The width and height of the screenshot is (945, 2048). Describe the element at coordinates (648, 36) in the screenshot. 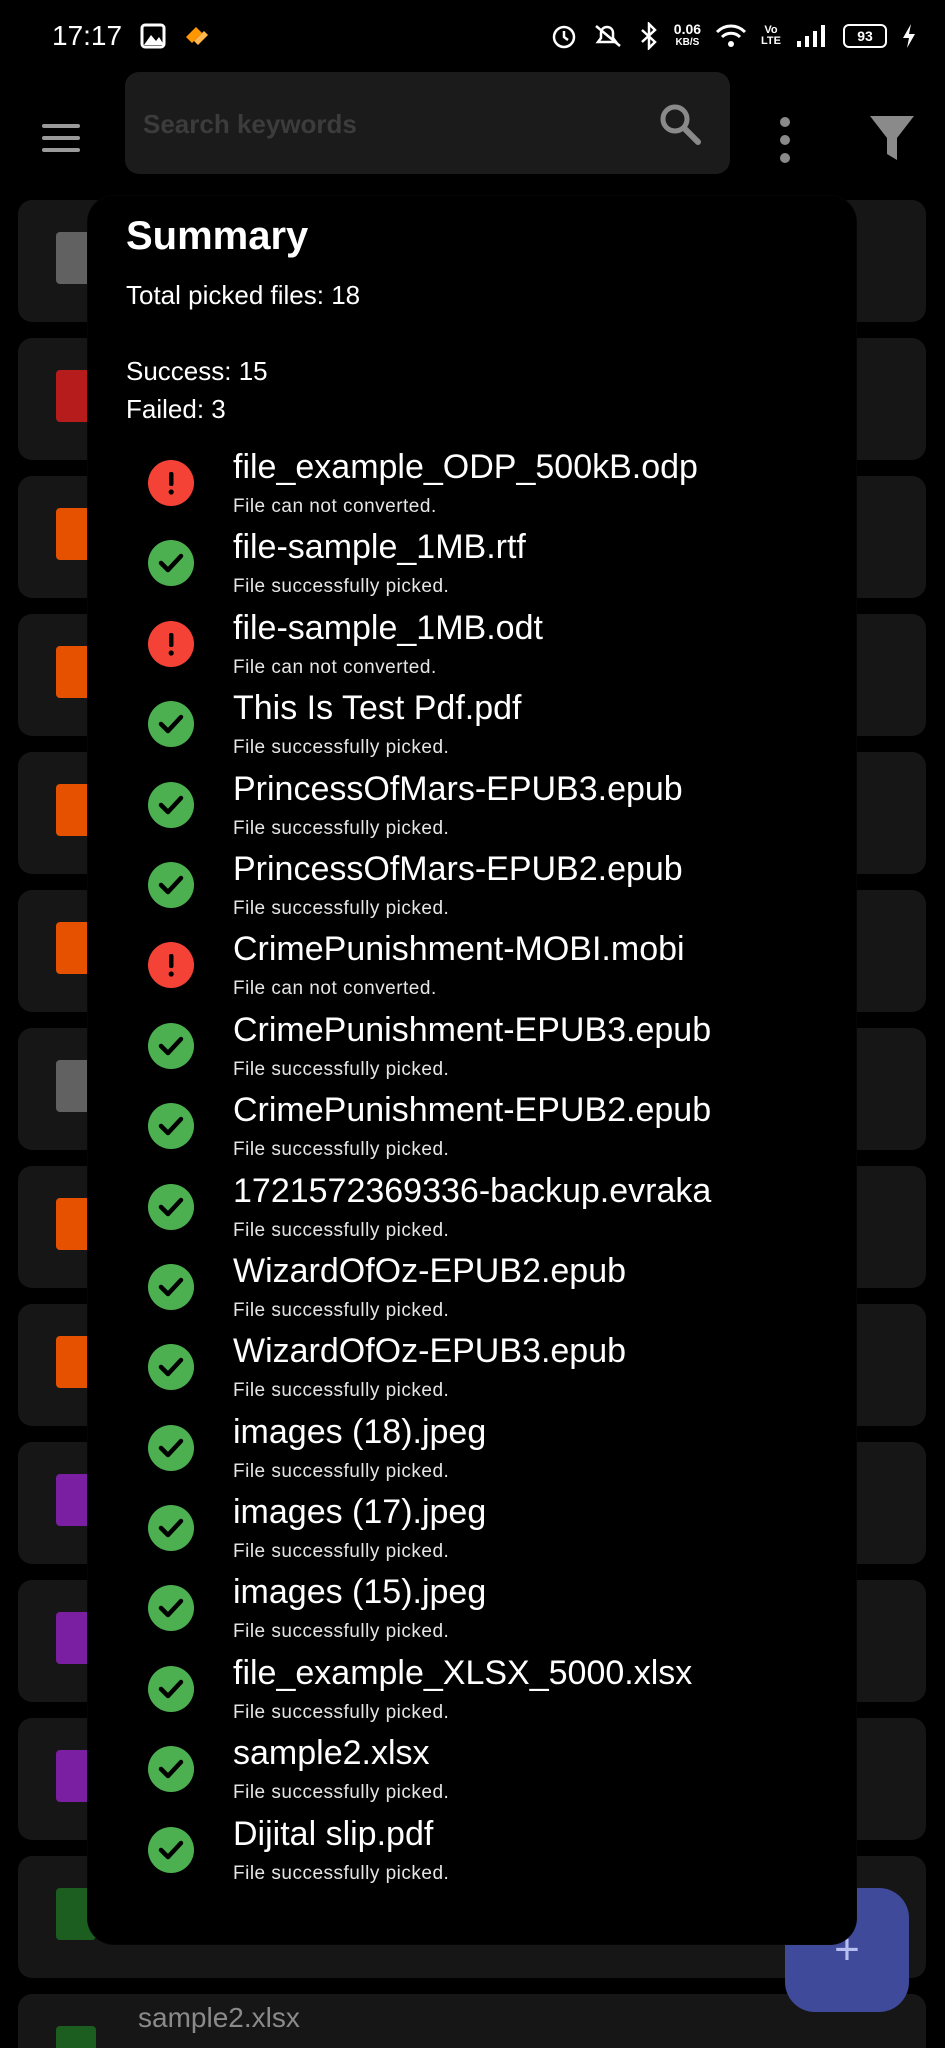

I see `bluetooth-icon` at that location.